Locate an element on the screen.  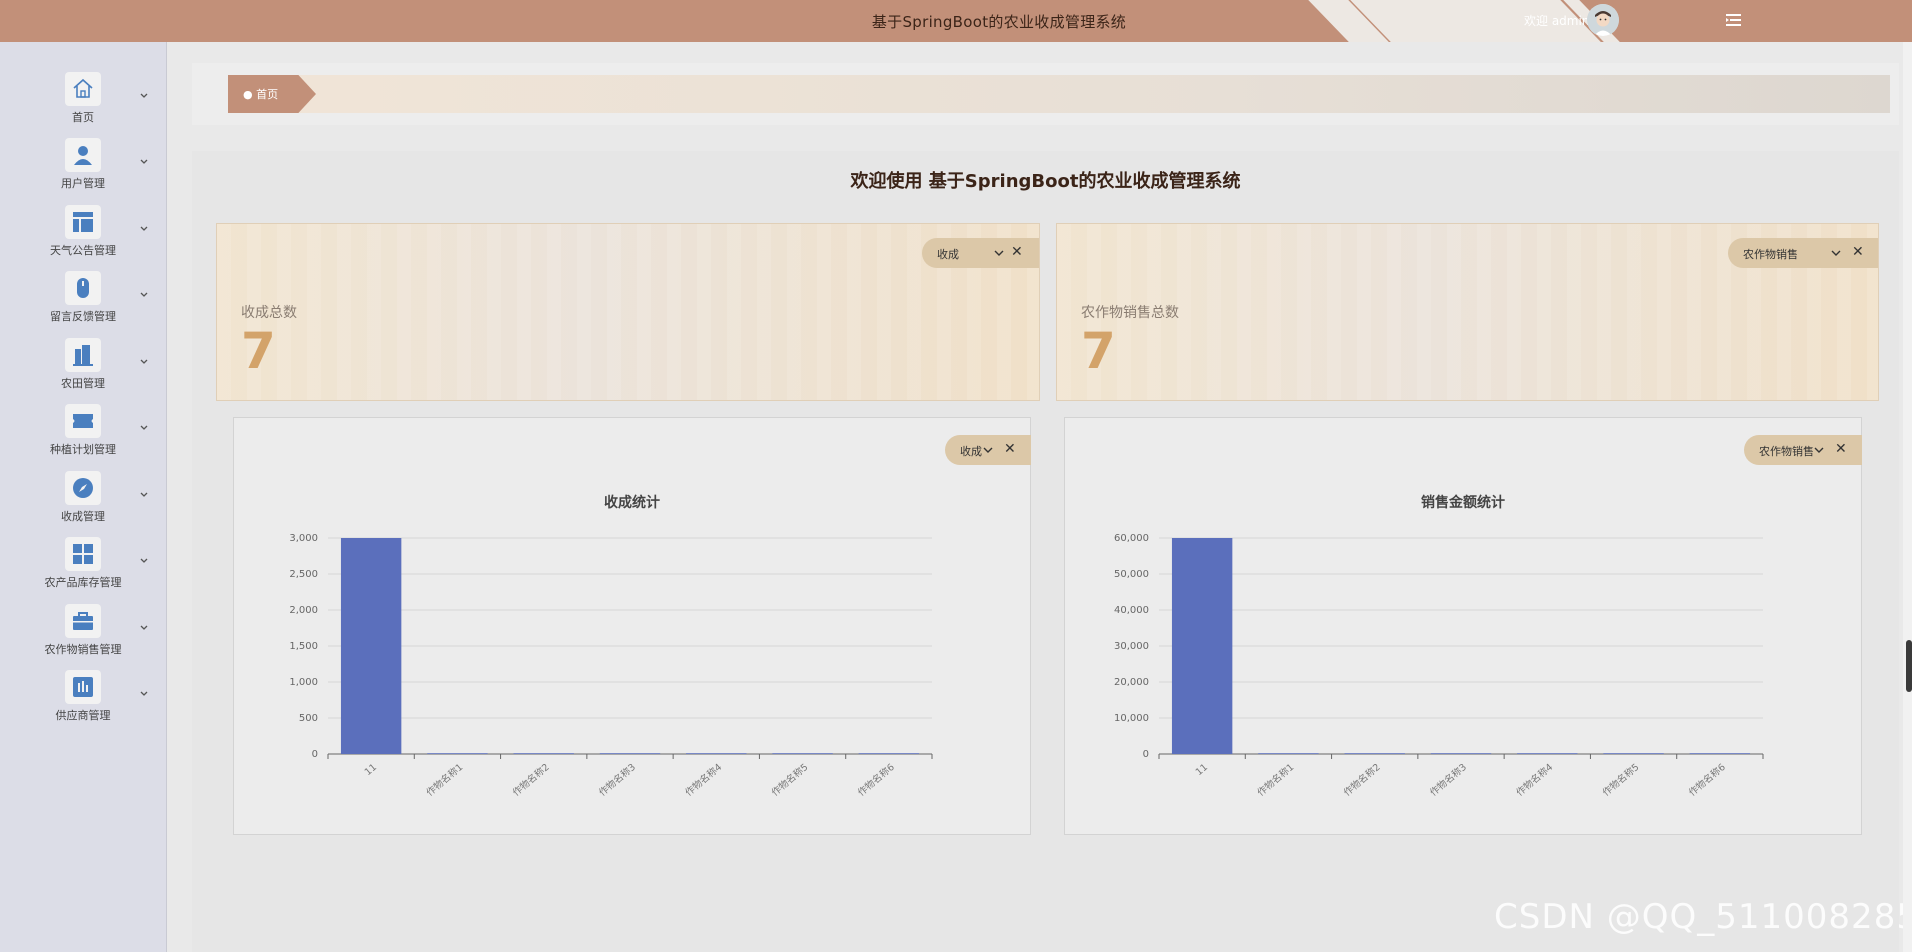
sidebar-item-inventory: 农产品库存管理 is located at coordinates (83, 562).